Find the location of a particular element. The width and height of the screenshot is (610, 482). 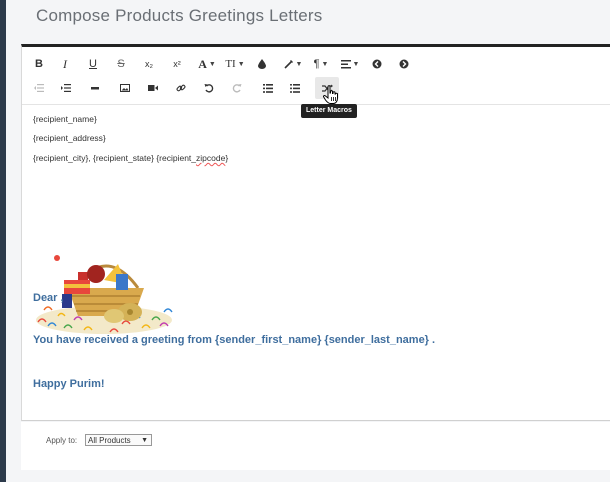

image-icon is located at coordinates (125, 88).